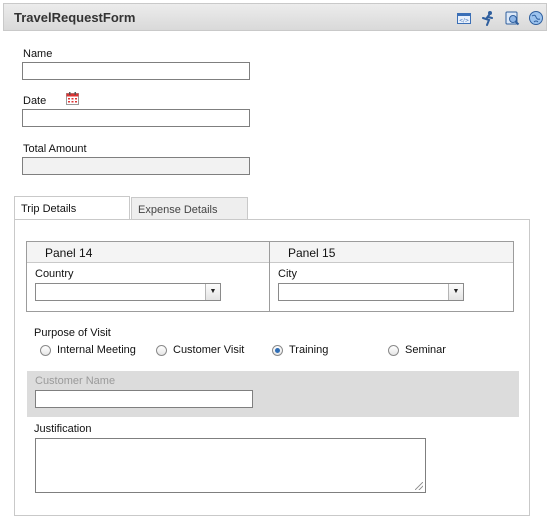 This screenshot has height=523, width=550. Describe the element at coordinates (391, 276) in the screenshot. I see `panel-15: Panel 15 City ▼` at that location.